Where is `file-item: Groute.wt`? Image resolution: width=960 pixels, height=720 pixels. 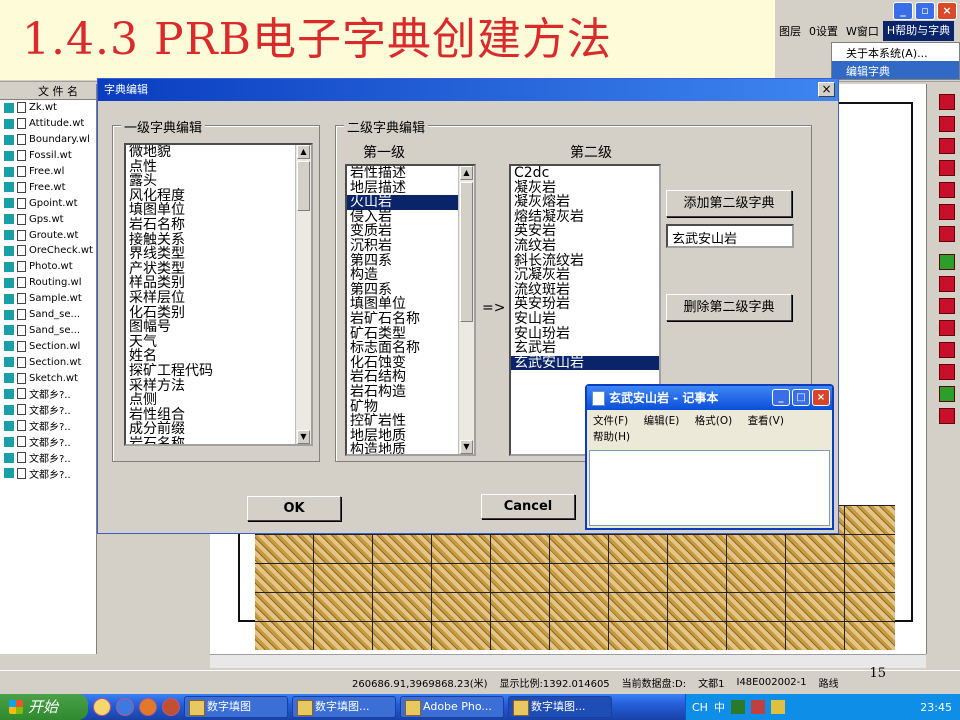
file-item: Groute.wt is located at coordinates (48, 235).